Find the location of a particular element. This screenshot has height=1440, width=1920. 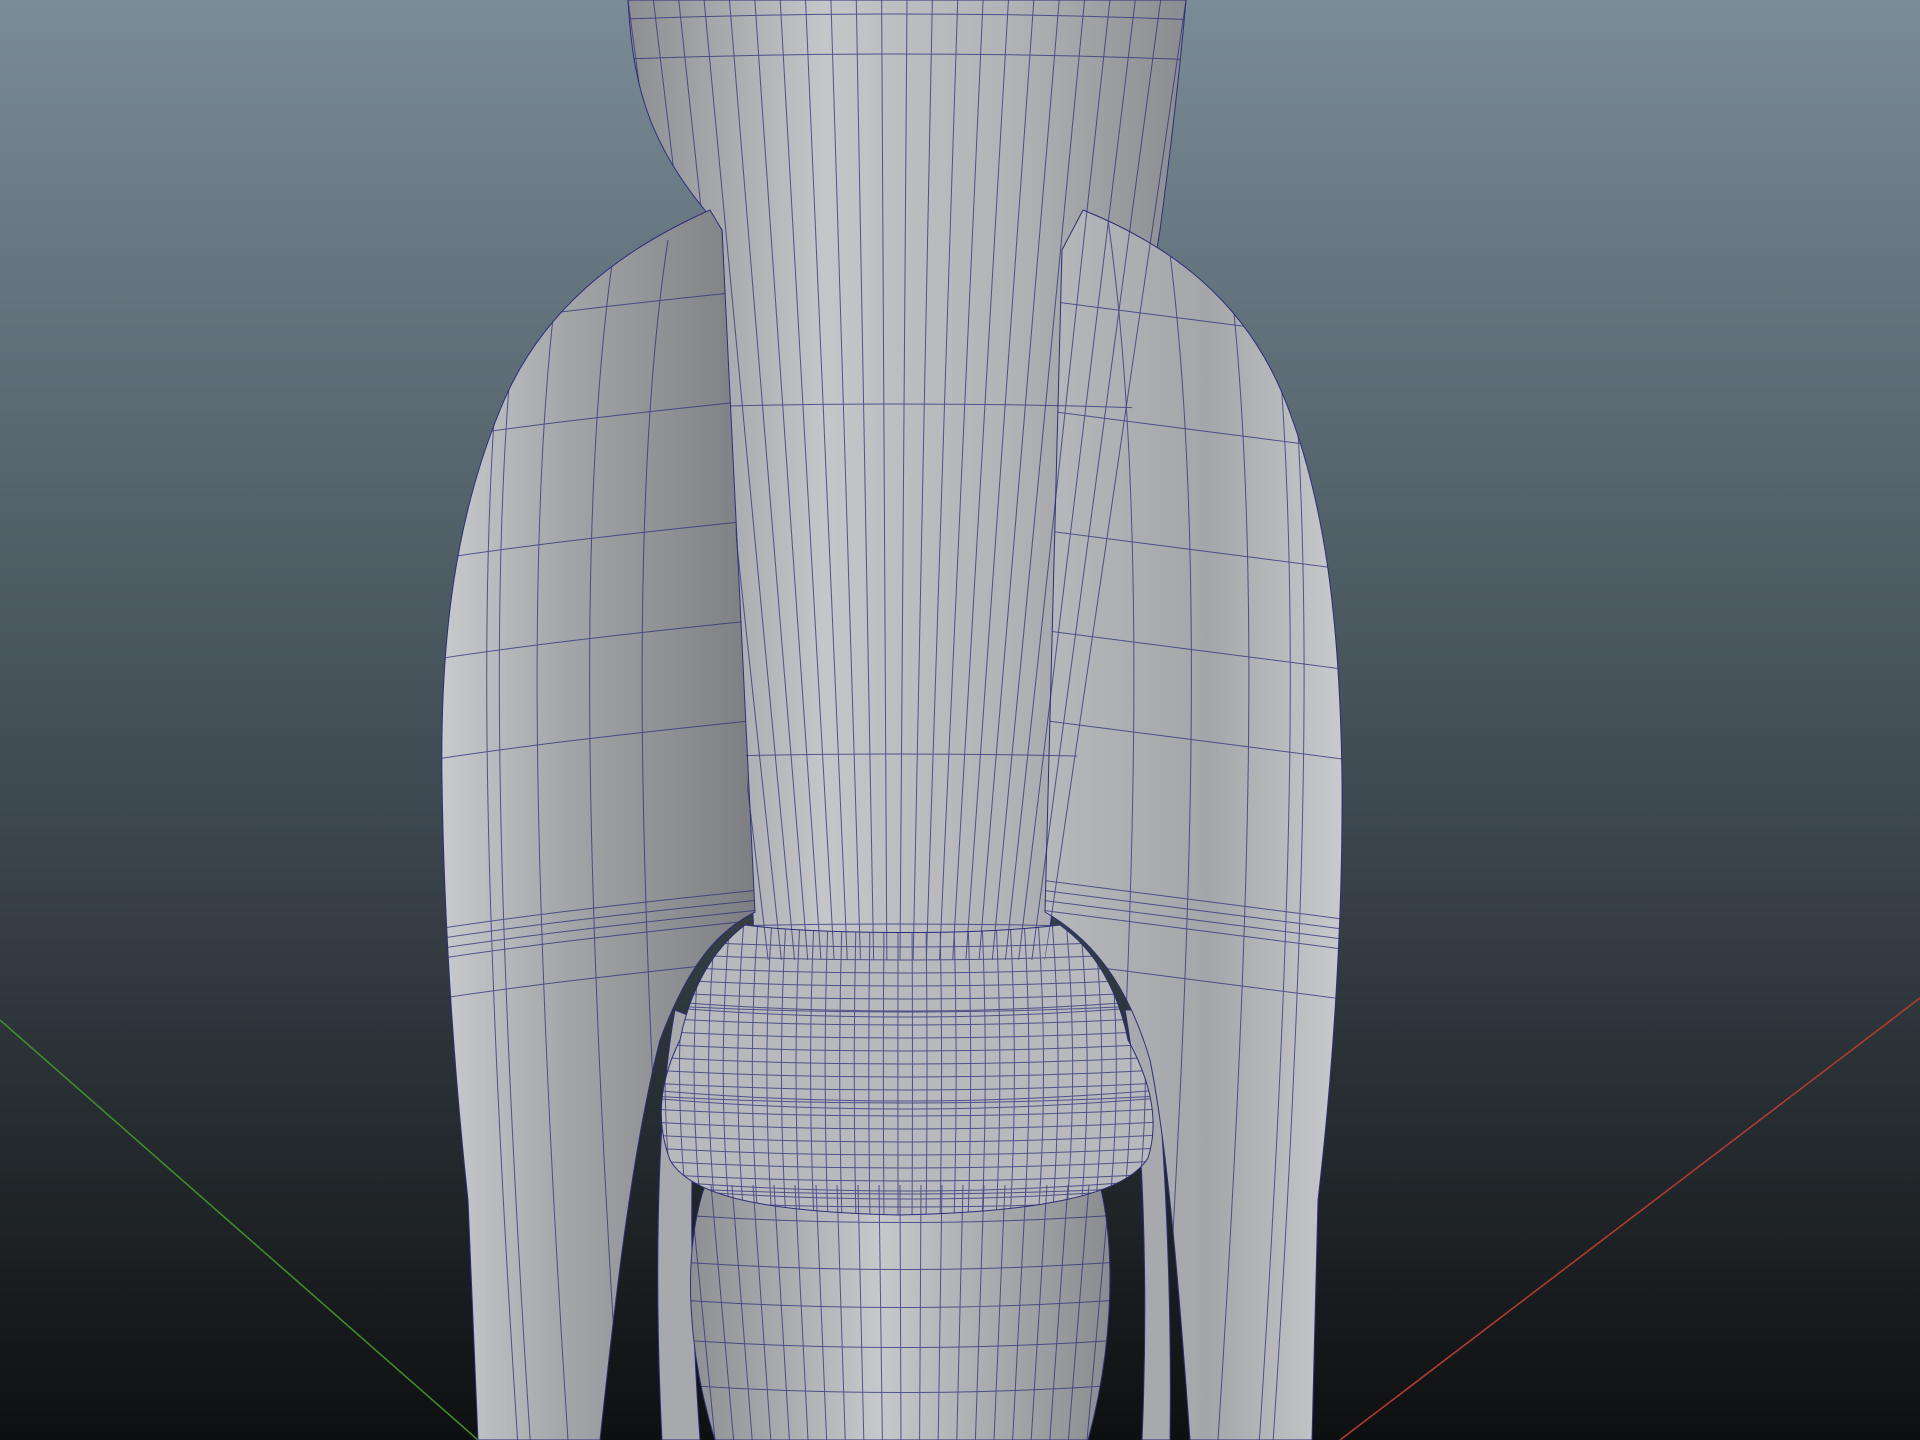

rocket-engine-ring is located at coordinates (907, 1070).